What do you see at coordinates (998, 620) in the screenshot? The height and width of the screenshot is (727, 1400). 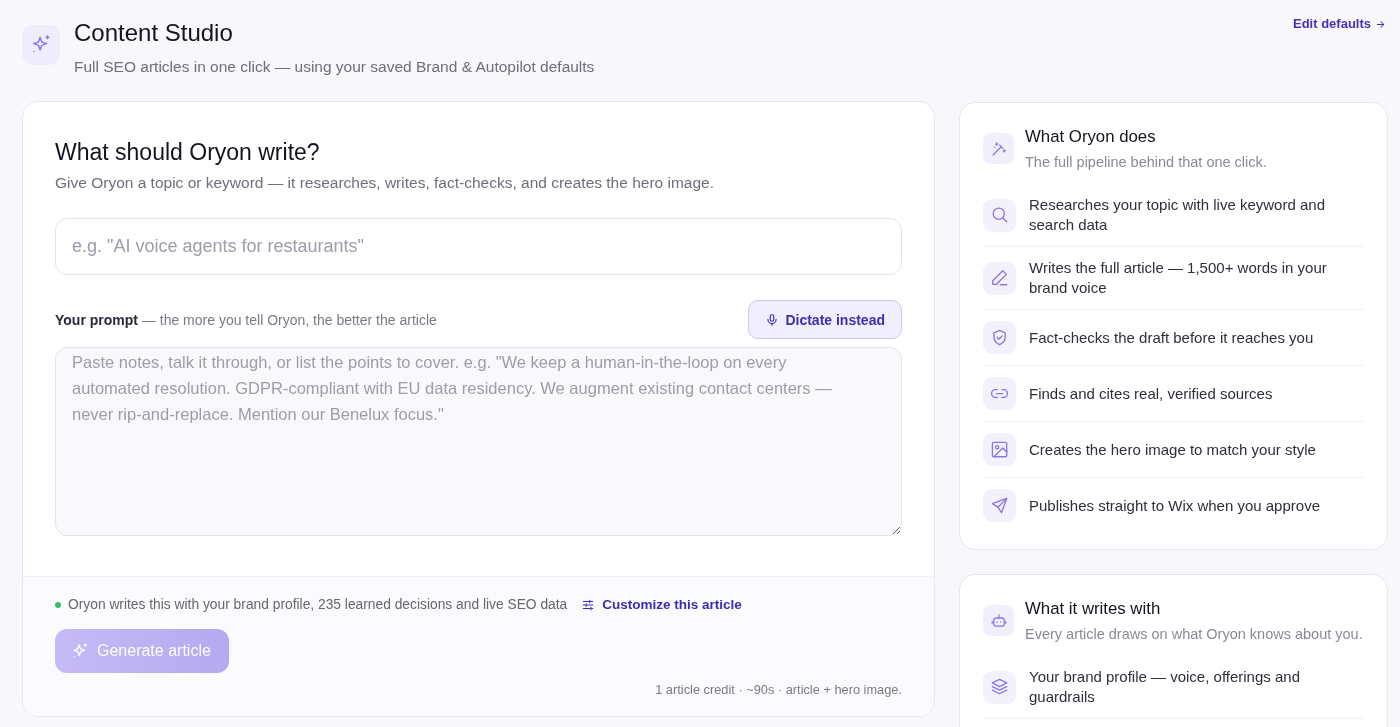 I see `robot-icon` at bounding box center [998, 620].